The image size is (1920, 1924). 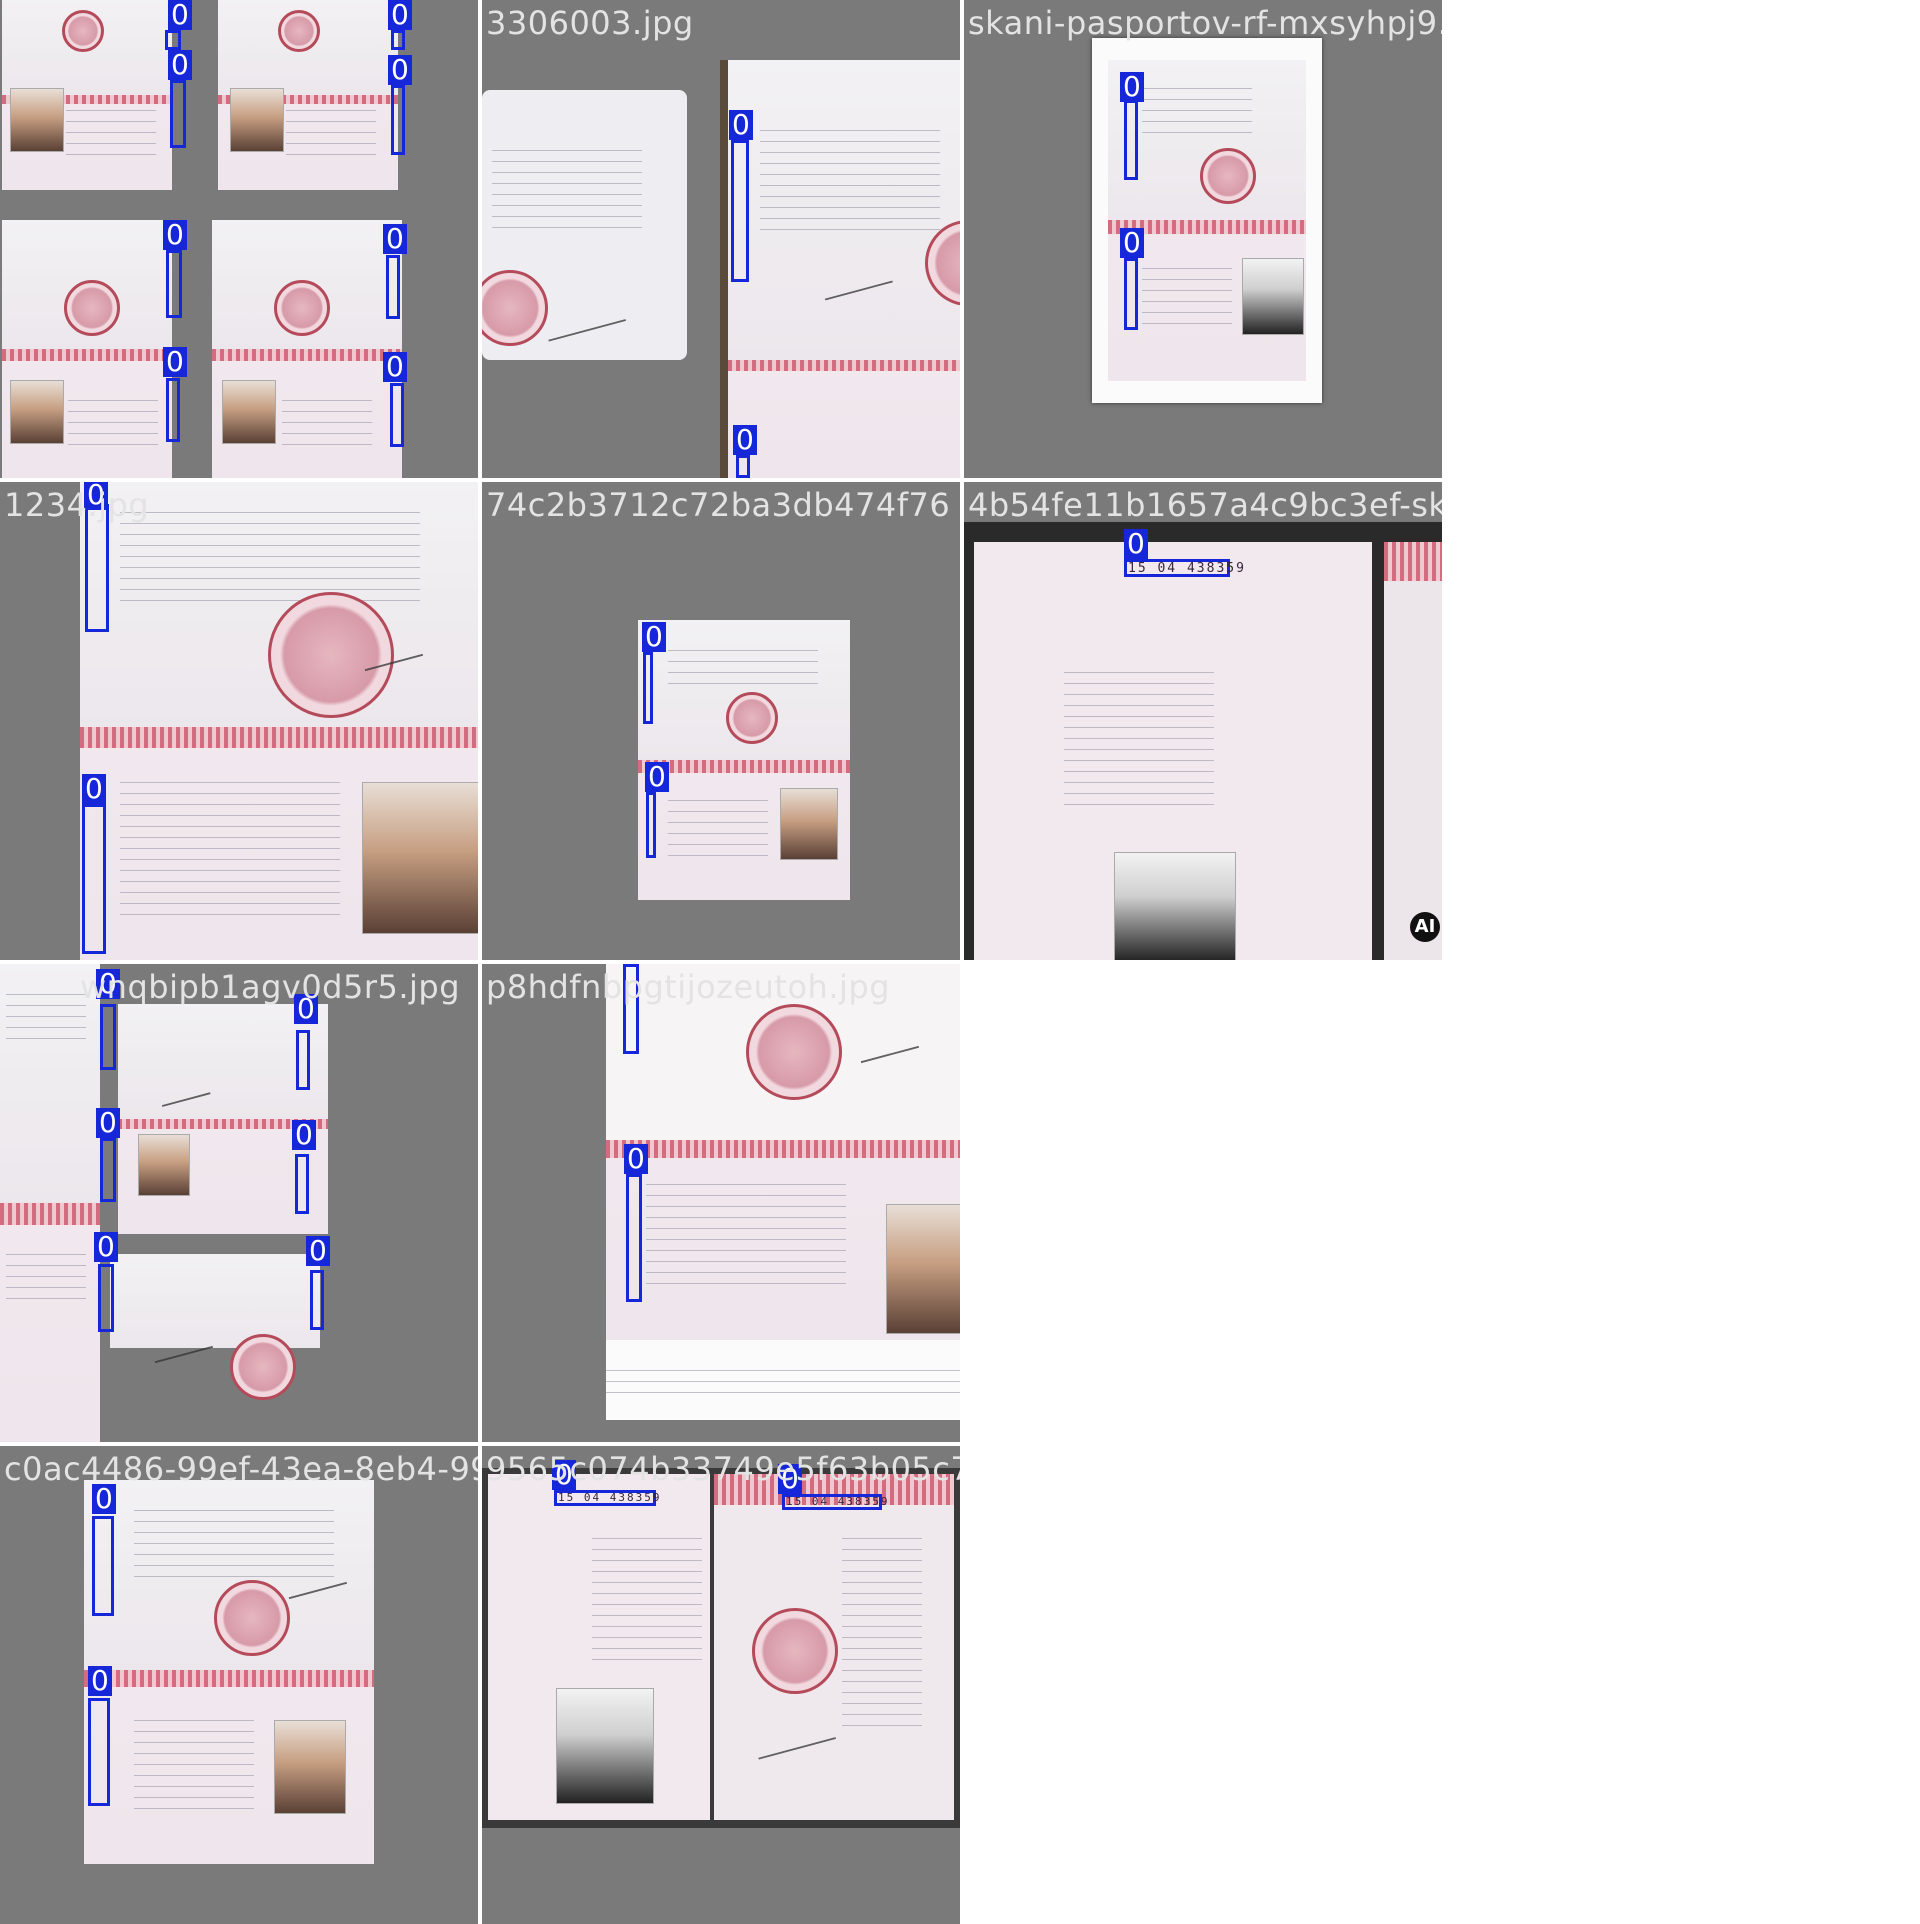 I want to click on tile-5: 74c2b3712c72ba3db474f76 0 0, so click(x=721, y=721).